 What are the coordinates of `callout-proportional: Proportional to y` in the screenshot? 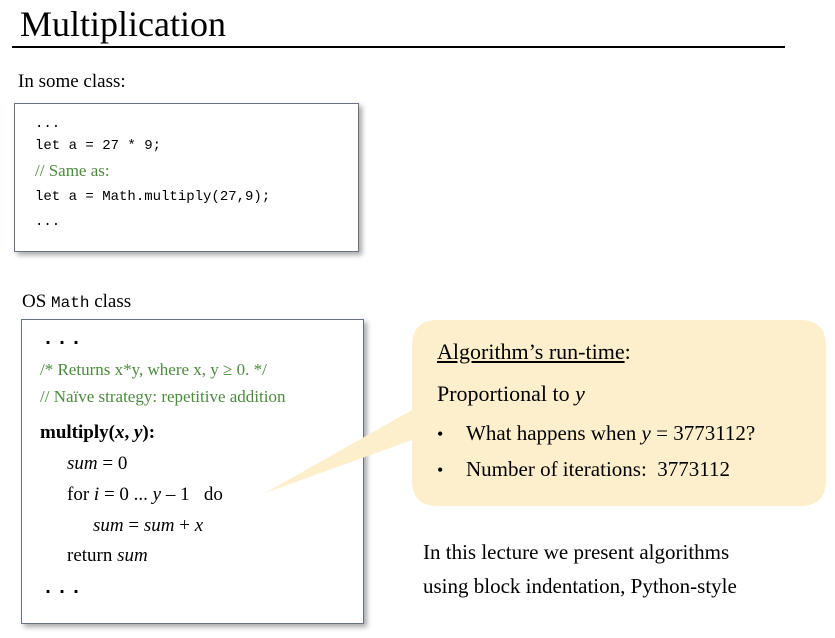 It's located at (511, 394).